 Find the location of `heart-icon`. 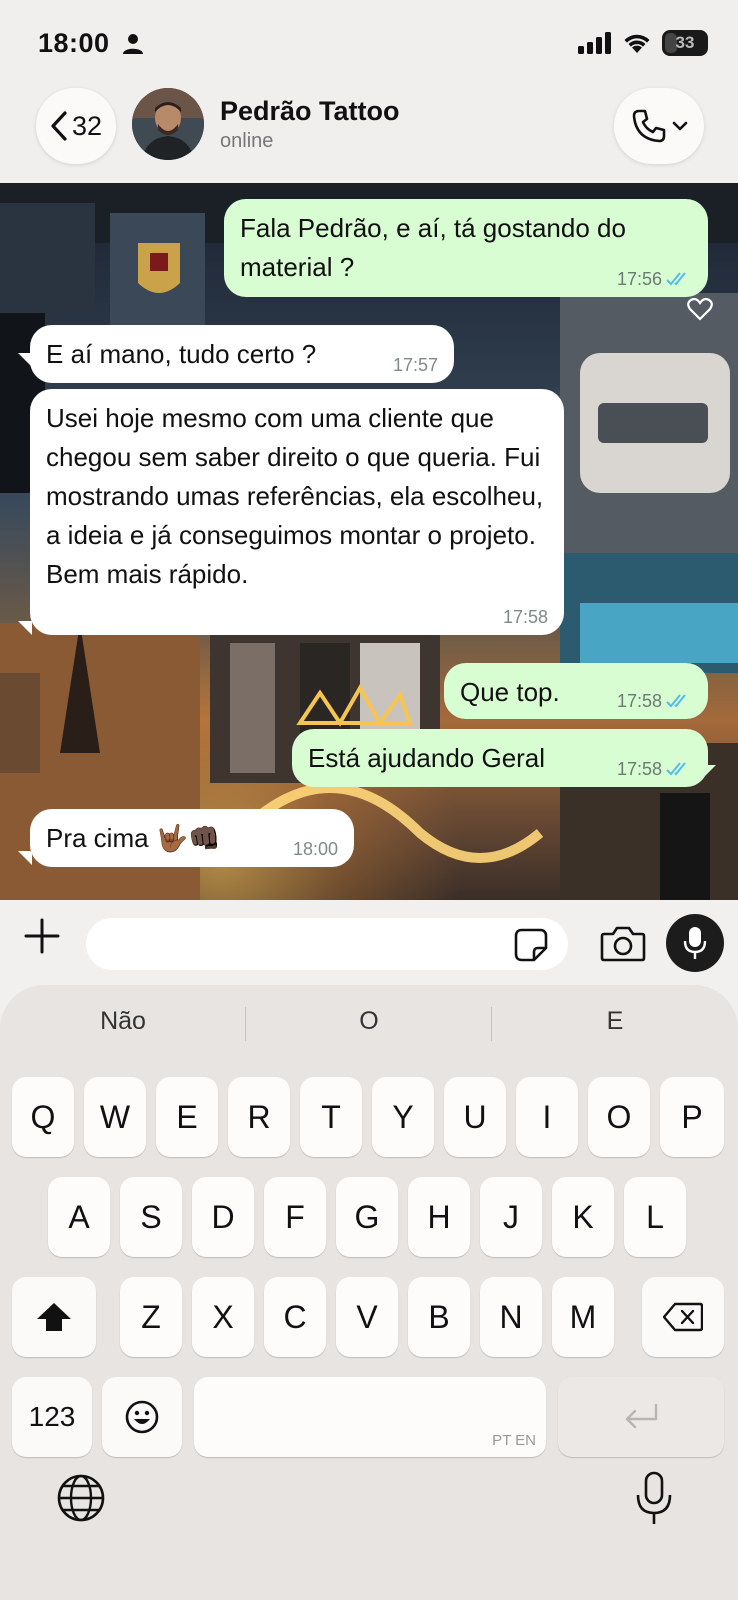

heart-icon is located at coordinates (700, 309).